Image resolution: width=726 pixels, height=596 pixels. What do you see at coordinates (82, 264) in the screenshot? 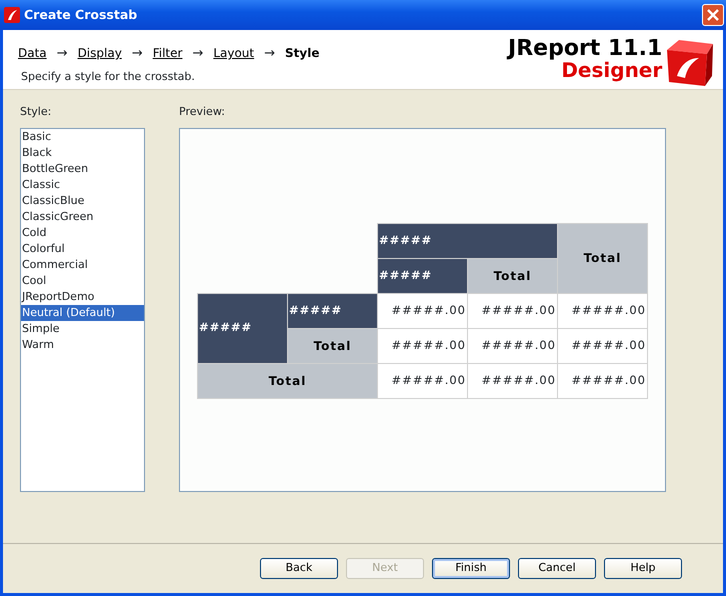
I see `style-item: Commercial` at bounding box center [82, 264].